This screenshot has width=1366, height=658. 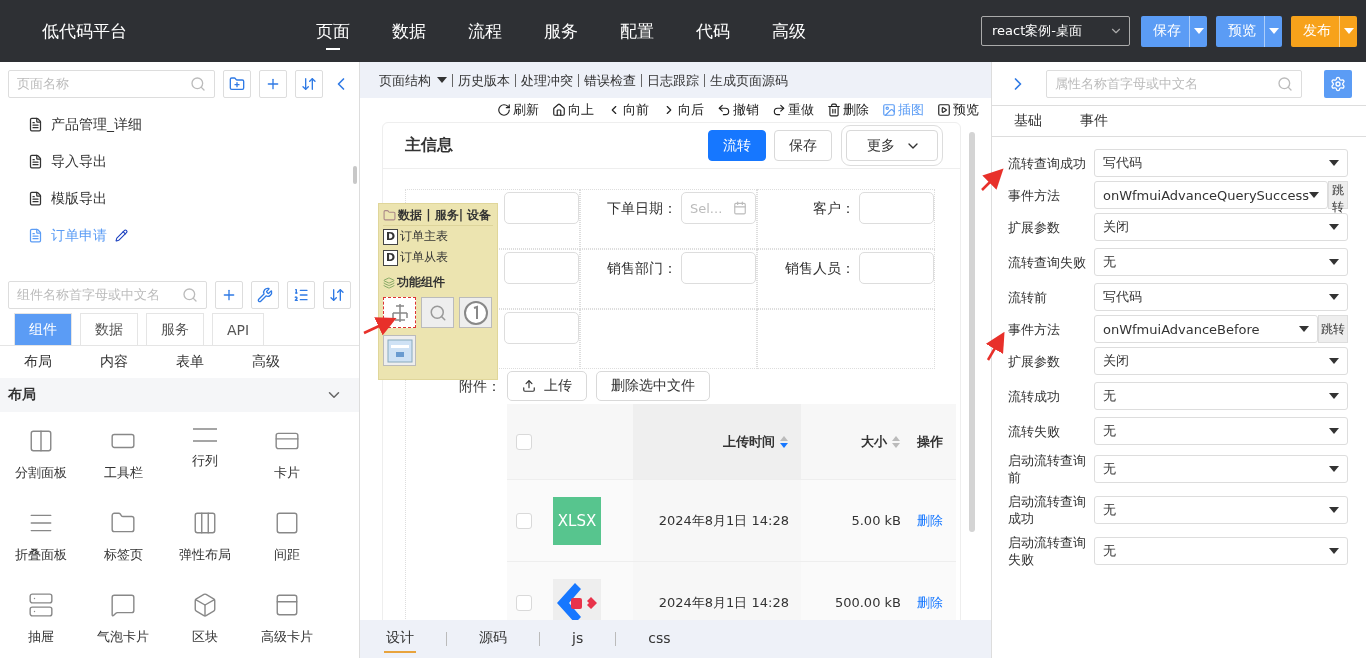 I want to click on component-item: 行列, so click(x=205, y=461).